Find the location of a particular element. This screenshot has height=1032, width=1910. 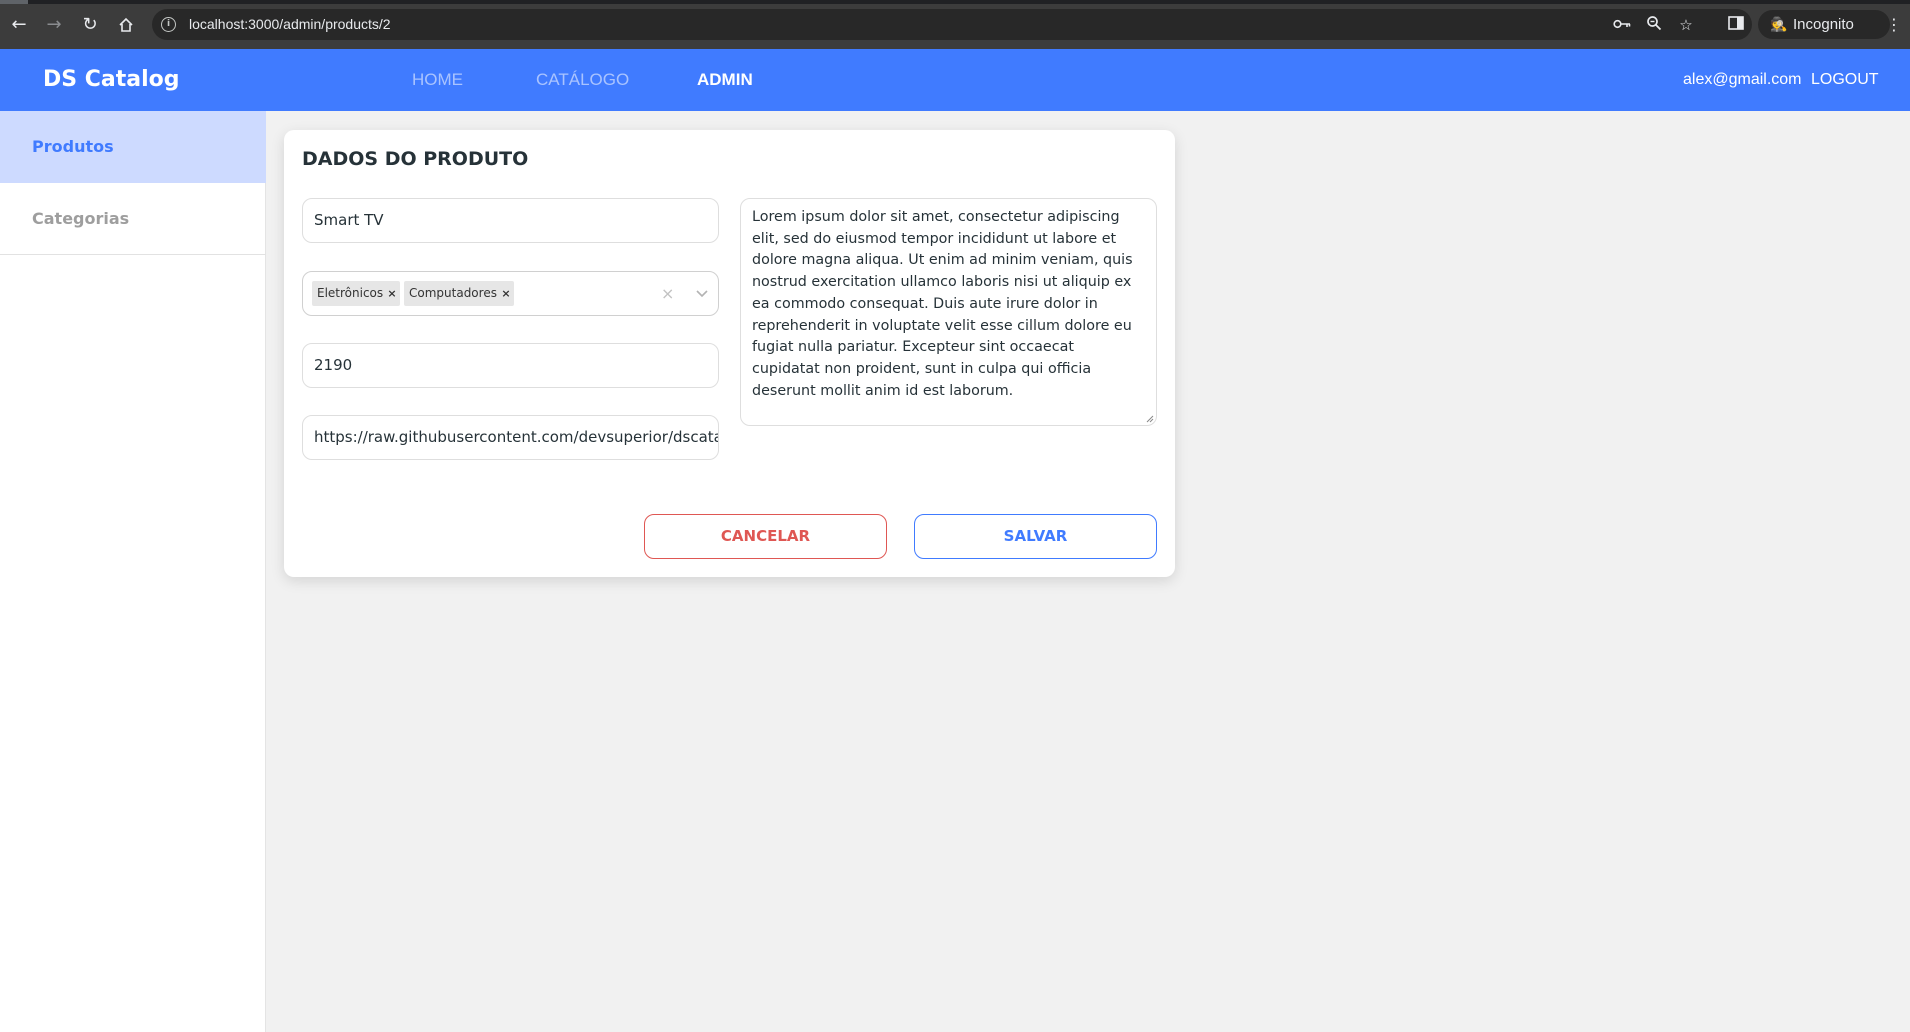

brand-logo: DS Catalog is located at coordinates (111, 80).